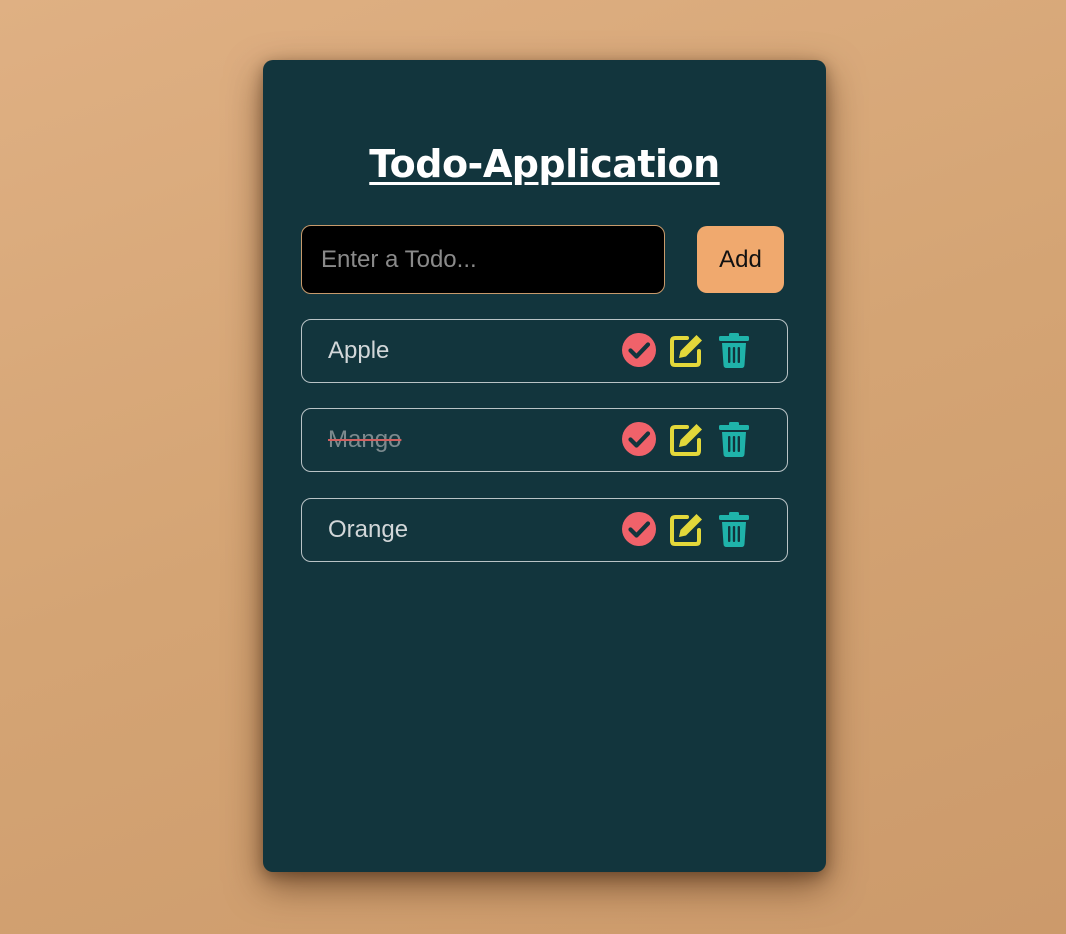 The width and height of the screenshot is (1066, 934). I want to click on todo-item: Apple, so click(544, 351).